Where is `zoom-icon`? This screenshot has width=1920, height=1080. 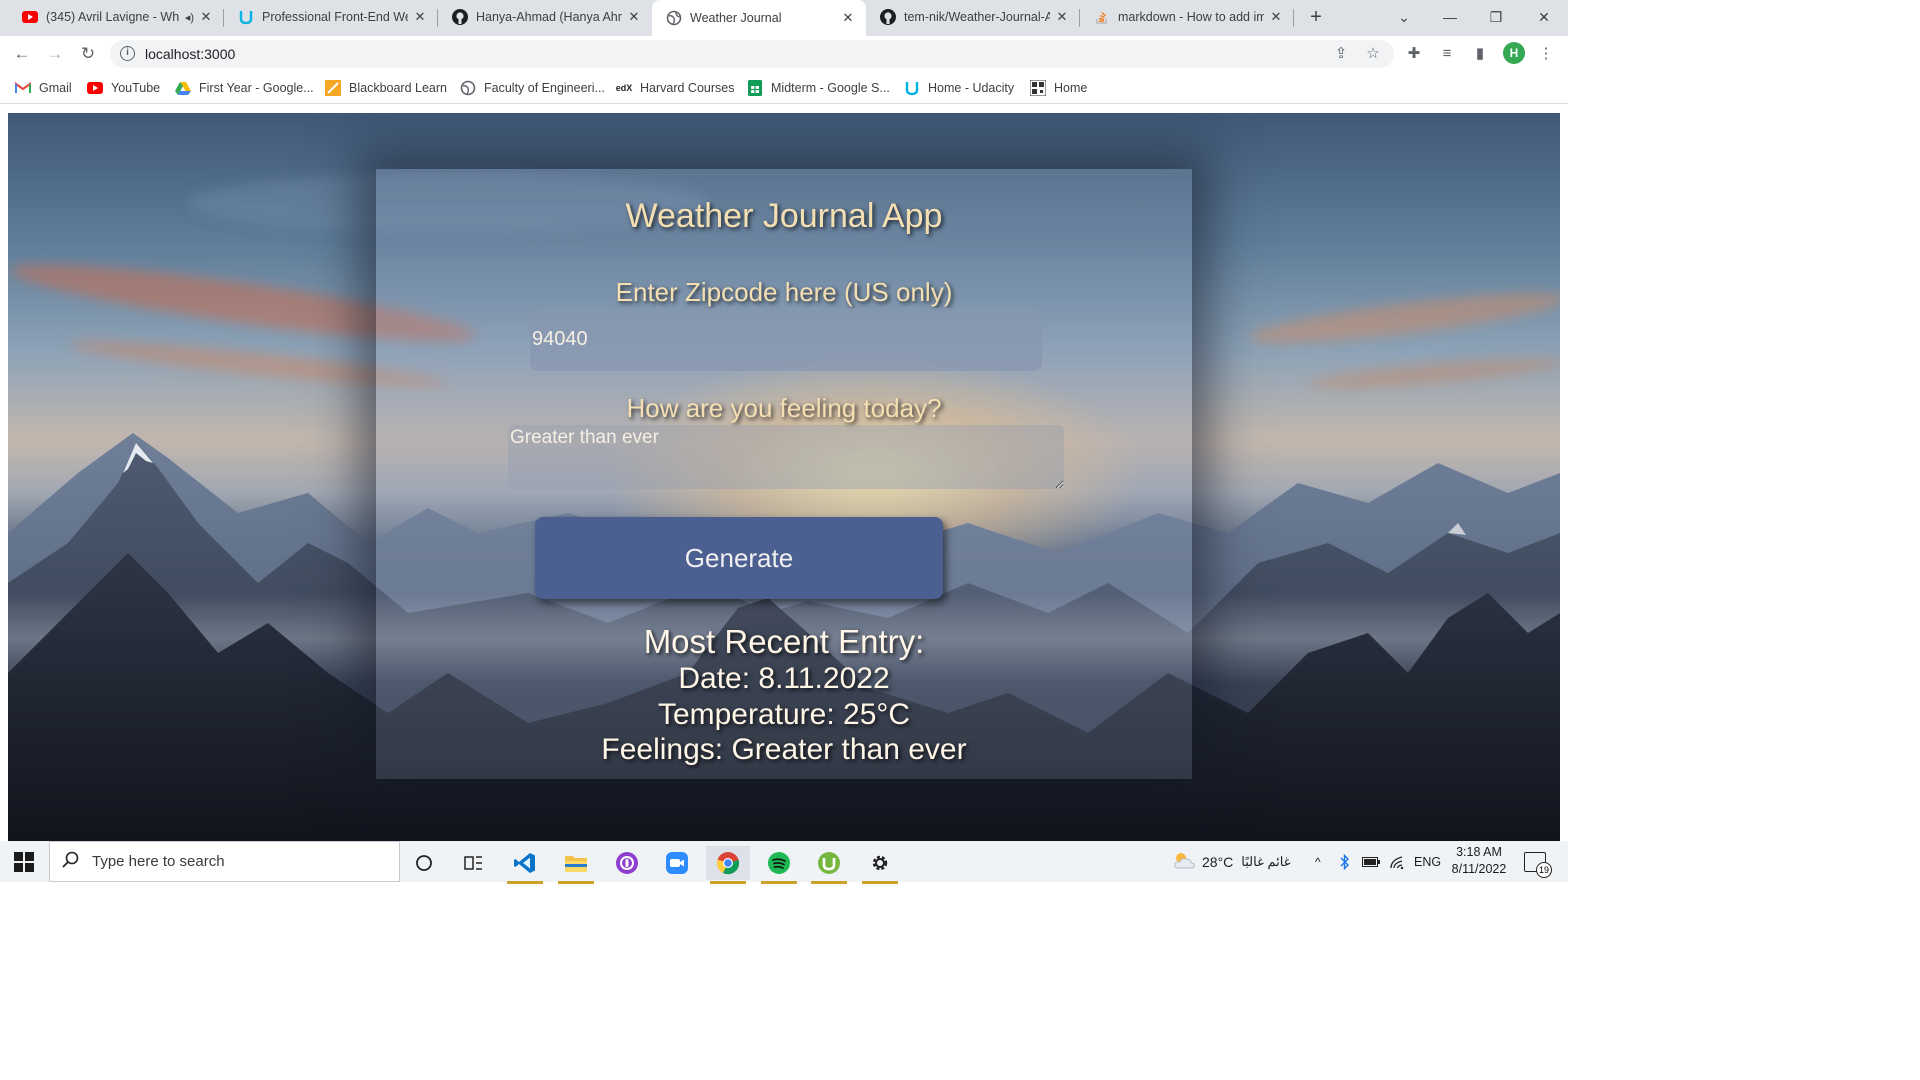 zoom-icon is located at coordinates (677, 863).